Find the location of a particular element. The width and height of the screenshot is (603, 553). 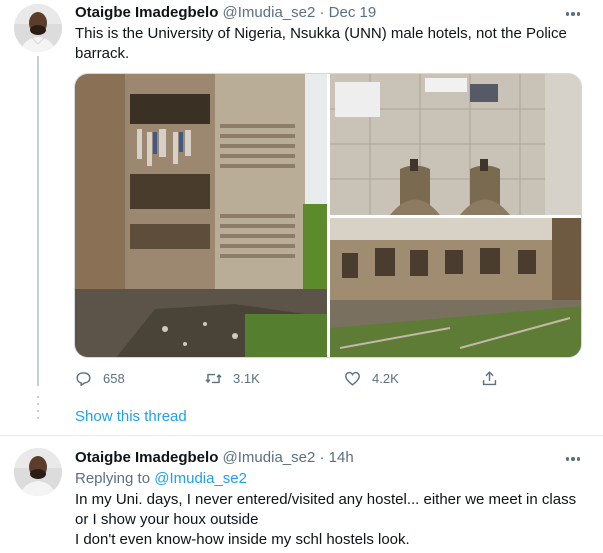

share-icon is located at coordinates (489, 378).